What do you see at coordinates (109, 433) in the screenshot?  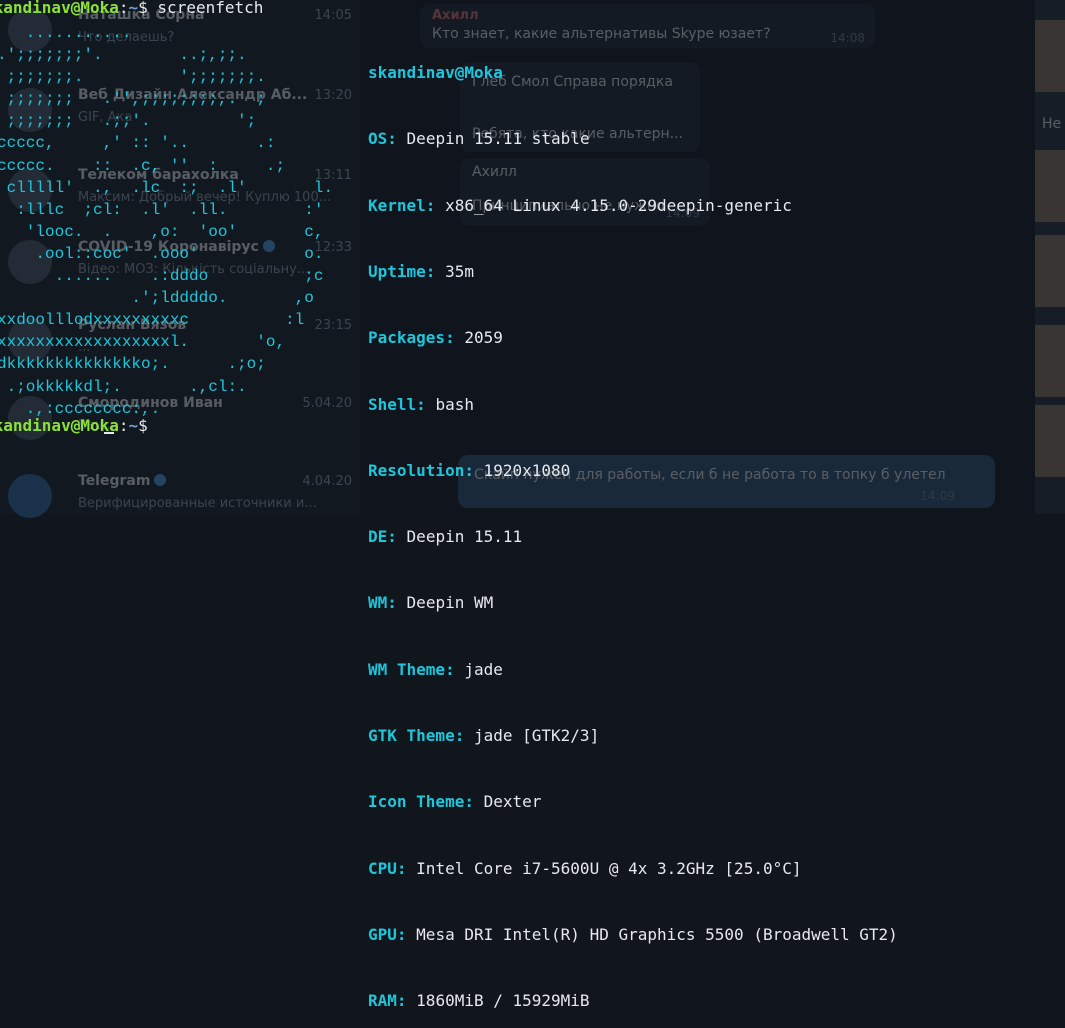 I see `terminal-cursor` at bounding box center [109, 433].